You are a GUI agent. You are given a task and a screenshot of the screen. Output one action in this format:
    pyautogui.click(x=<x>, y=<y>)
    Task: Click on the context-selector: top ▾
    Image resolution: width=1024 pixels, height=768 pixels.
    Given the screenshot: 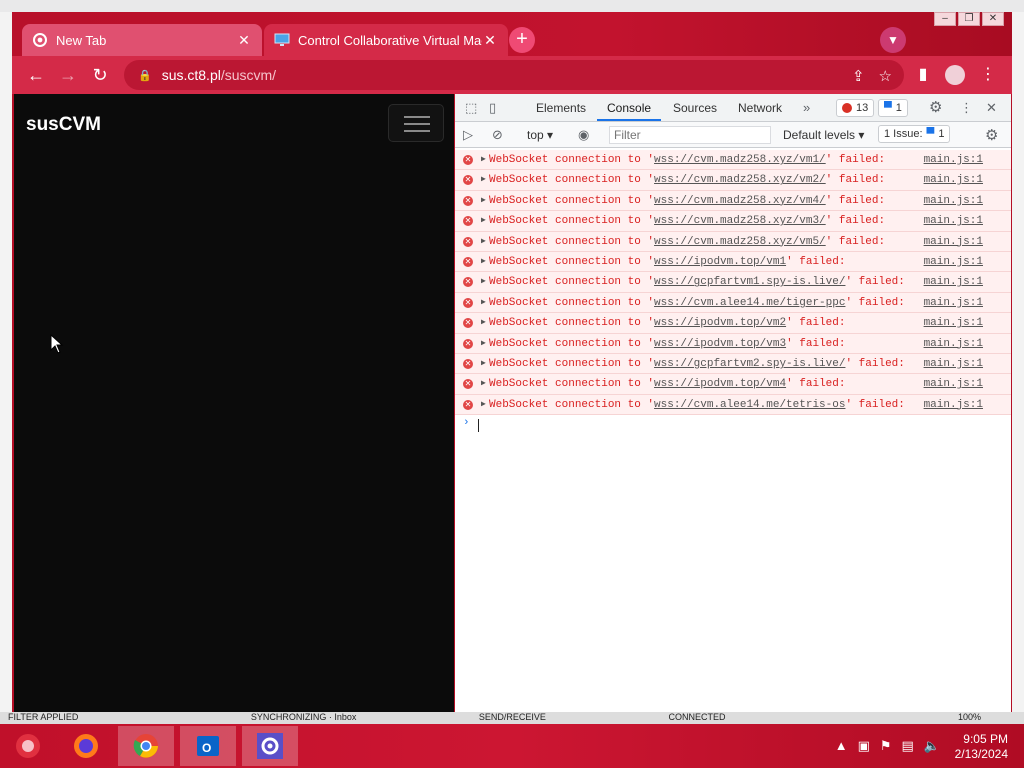 What is the action you would take?
    pyautogui.click(x=540, y=135)
    